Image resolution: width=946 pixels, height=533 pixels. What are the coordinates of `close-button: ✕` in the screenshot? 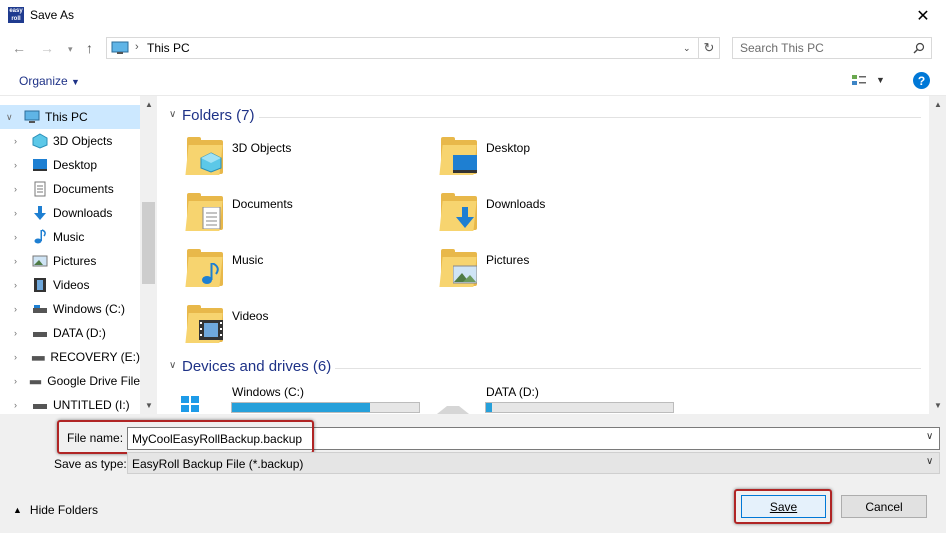 It's located at (923, 15).